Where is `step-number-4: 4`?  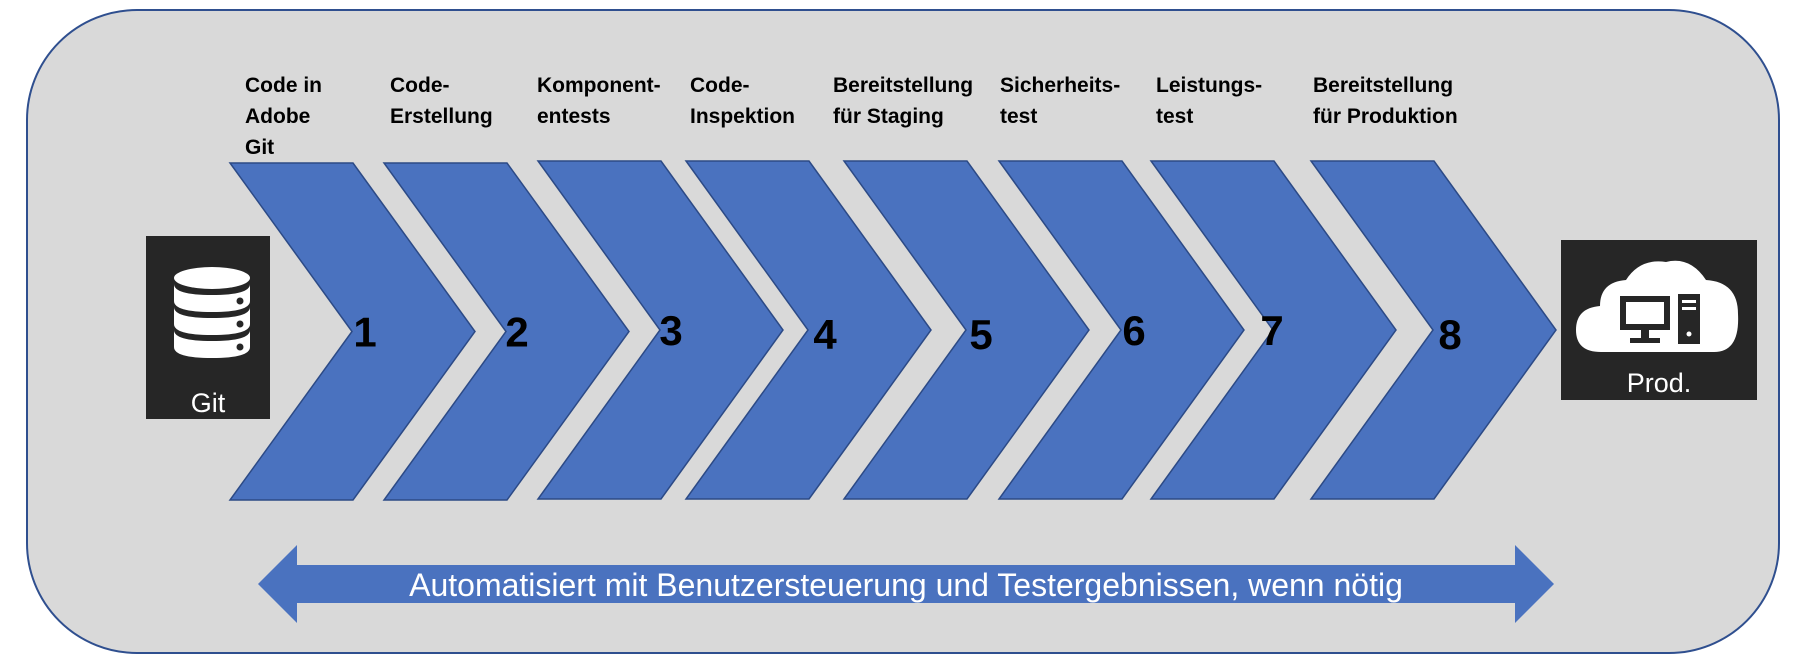
step-number-4: 4 is located at coordinates (825, 334).